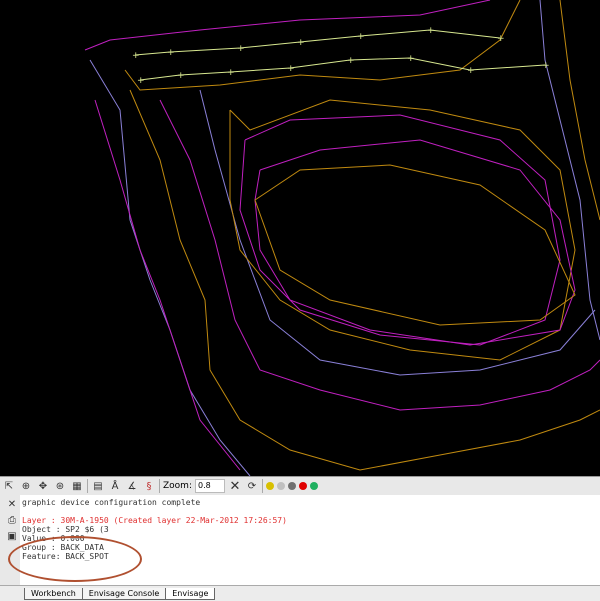 The image size is (600, 601). I want to click on console-line: graphic device configuration complete, so click(111, 502).